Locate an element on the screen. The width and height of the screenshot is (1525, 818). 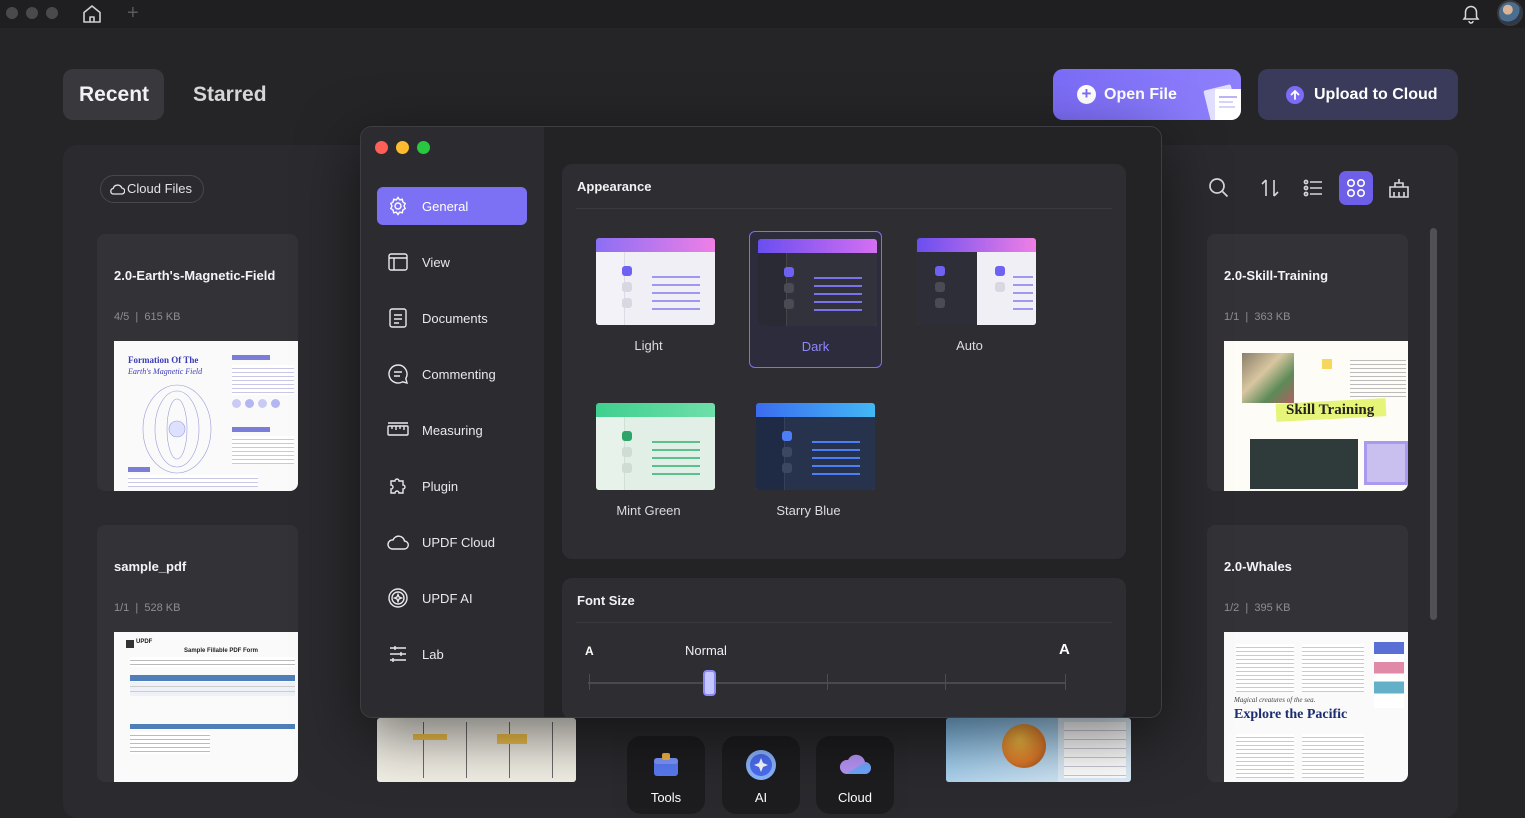
upload-to-cloud-label: Upload to Cloud is located at coordinates (1376, 94).